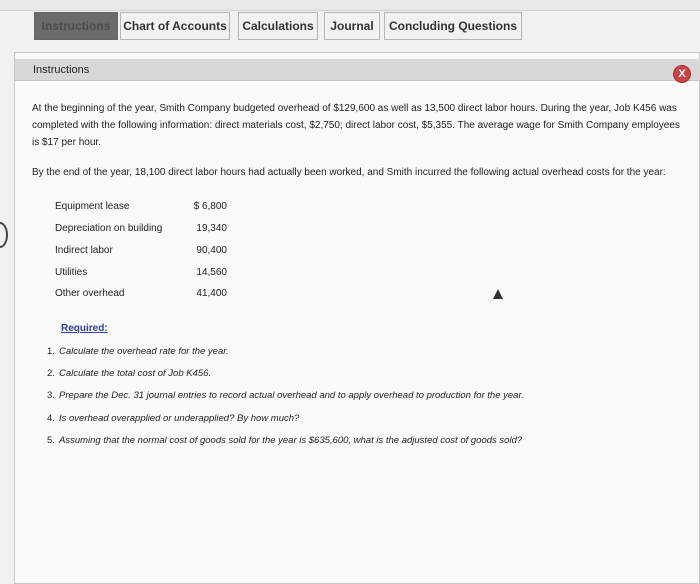 Image resolution: width=700 pixels, height=584 pixels. Describe the element at coordinates (61, 70) in the screenshot. I see `panel-title: Instructions` at that location.